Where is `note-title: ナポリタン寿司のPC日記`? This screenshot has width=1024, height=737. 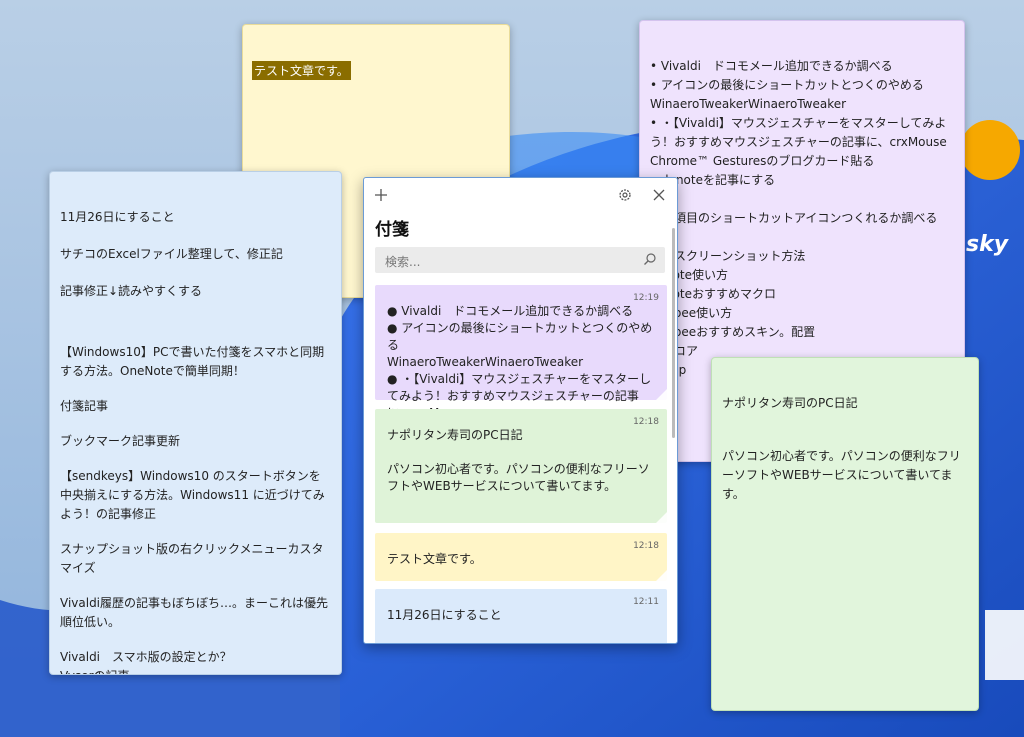
note-title: ナポリタン寿司のPC日記 is located at coordinates (790, 403).